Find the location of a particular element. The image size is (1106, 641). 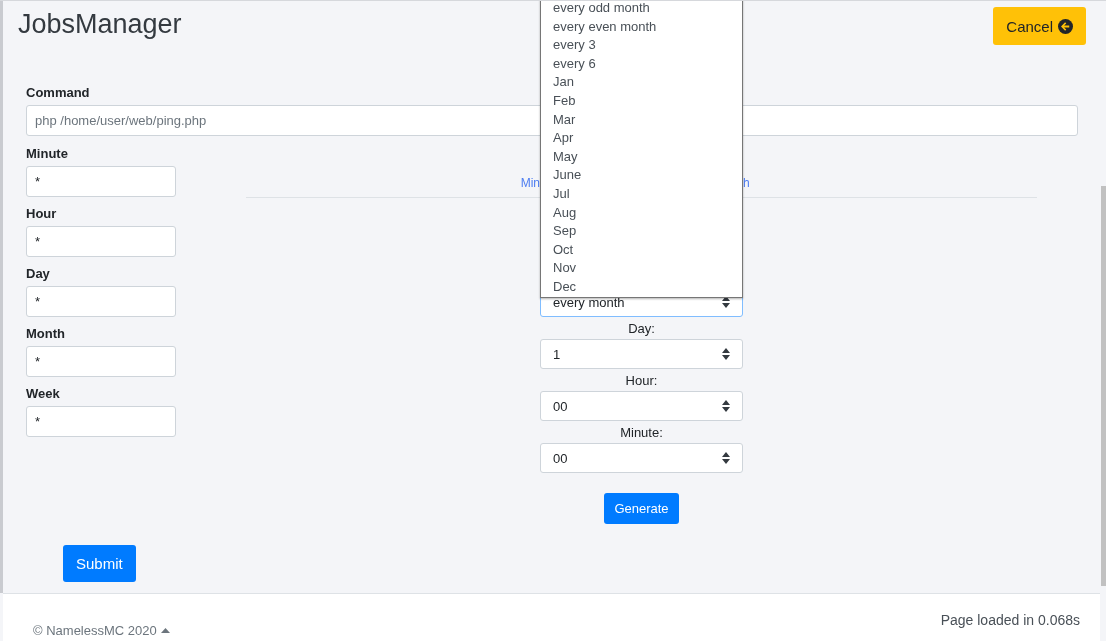

page-title: JobsManager is located at coordinates (100, 24).